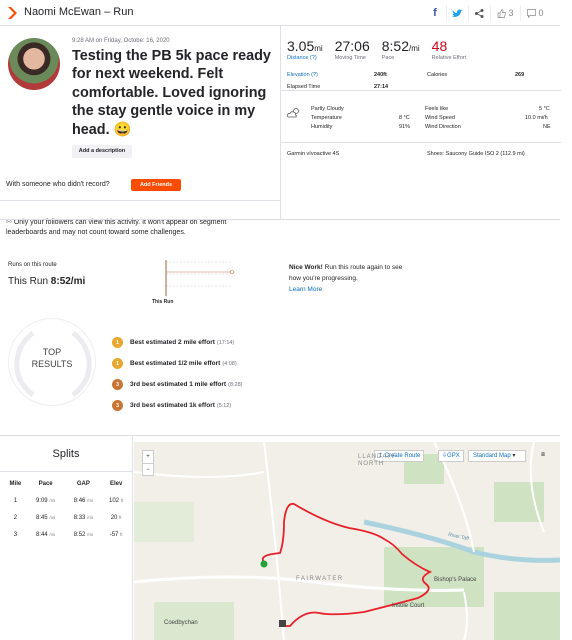 This screenshot has height=640, width=572. What do you see at coordinates (543, 456) in the screenshot?
I see `fullscreen-icon: ⧈` at bounding box center [543, 456].